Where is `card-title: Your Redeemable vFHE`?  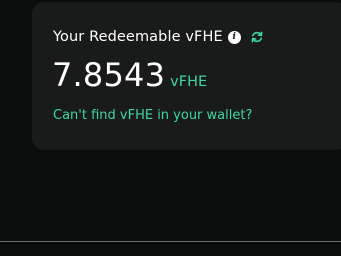 card-title: Your Redeemable vFHE is located at coordinates (138, 37).